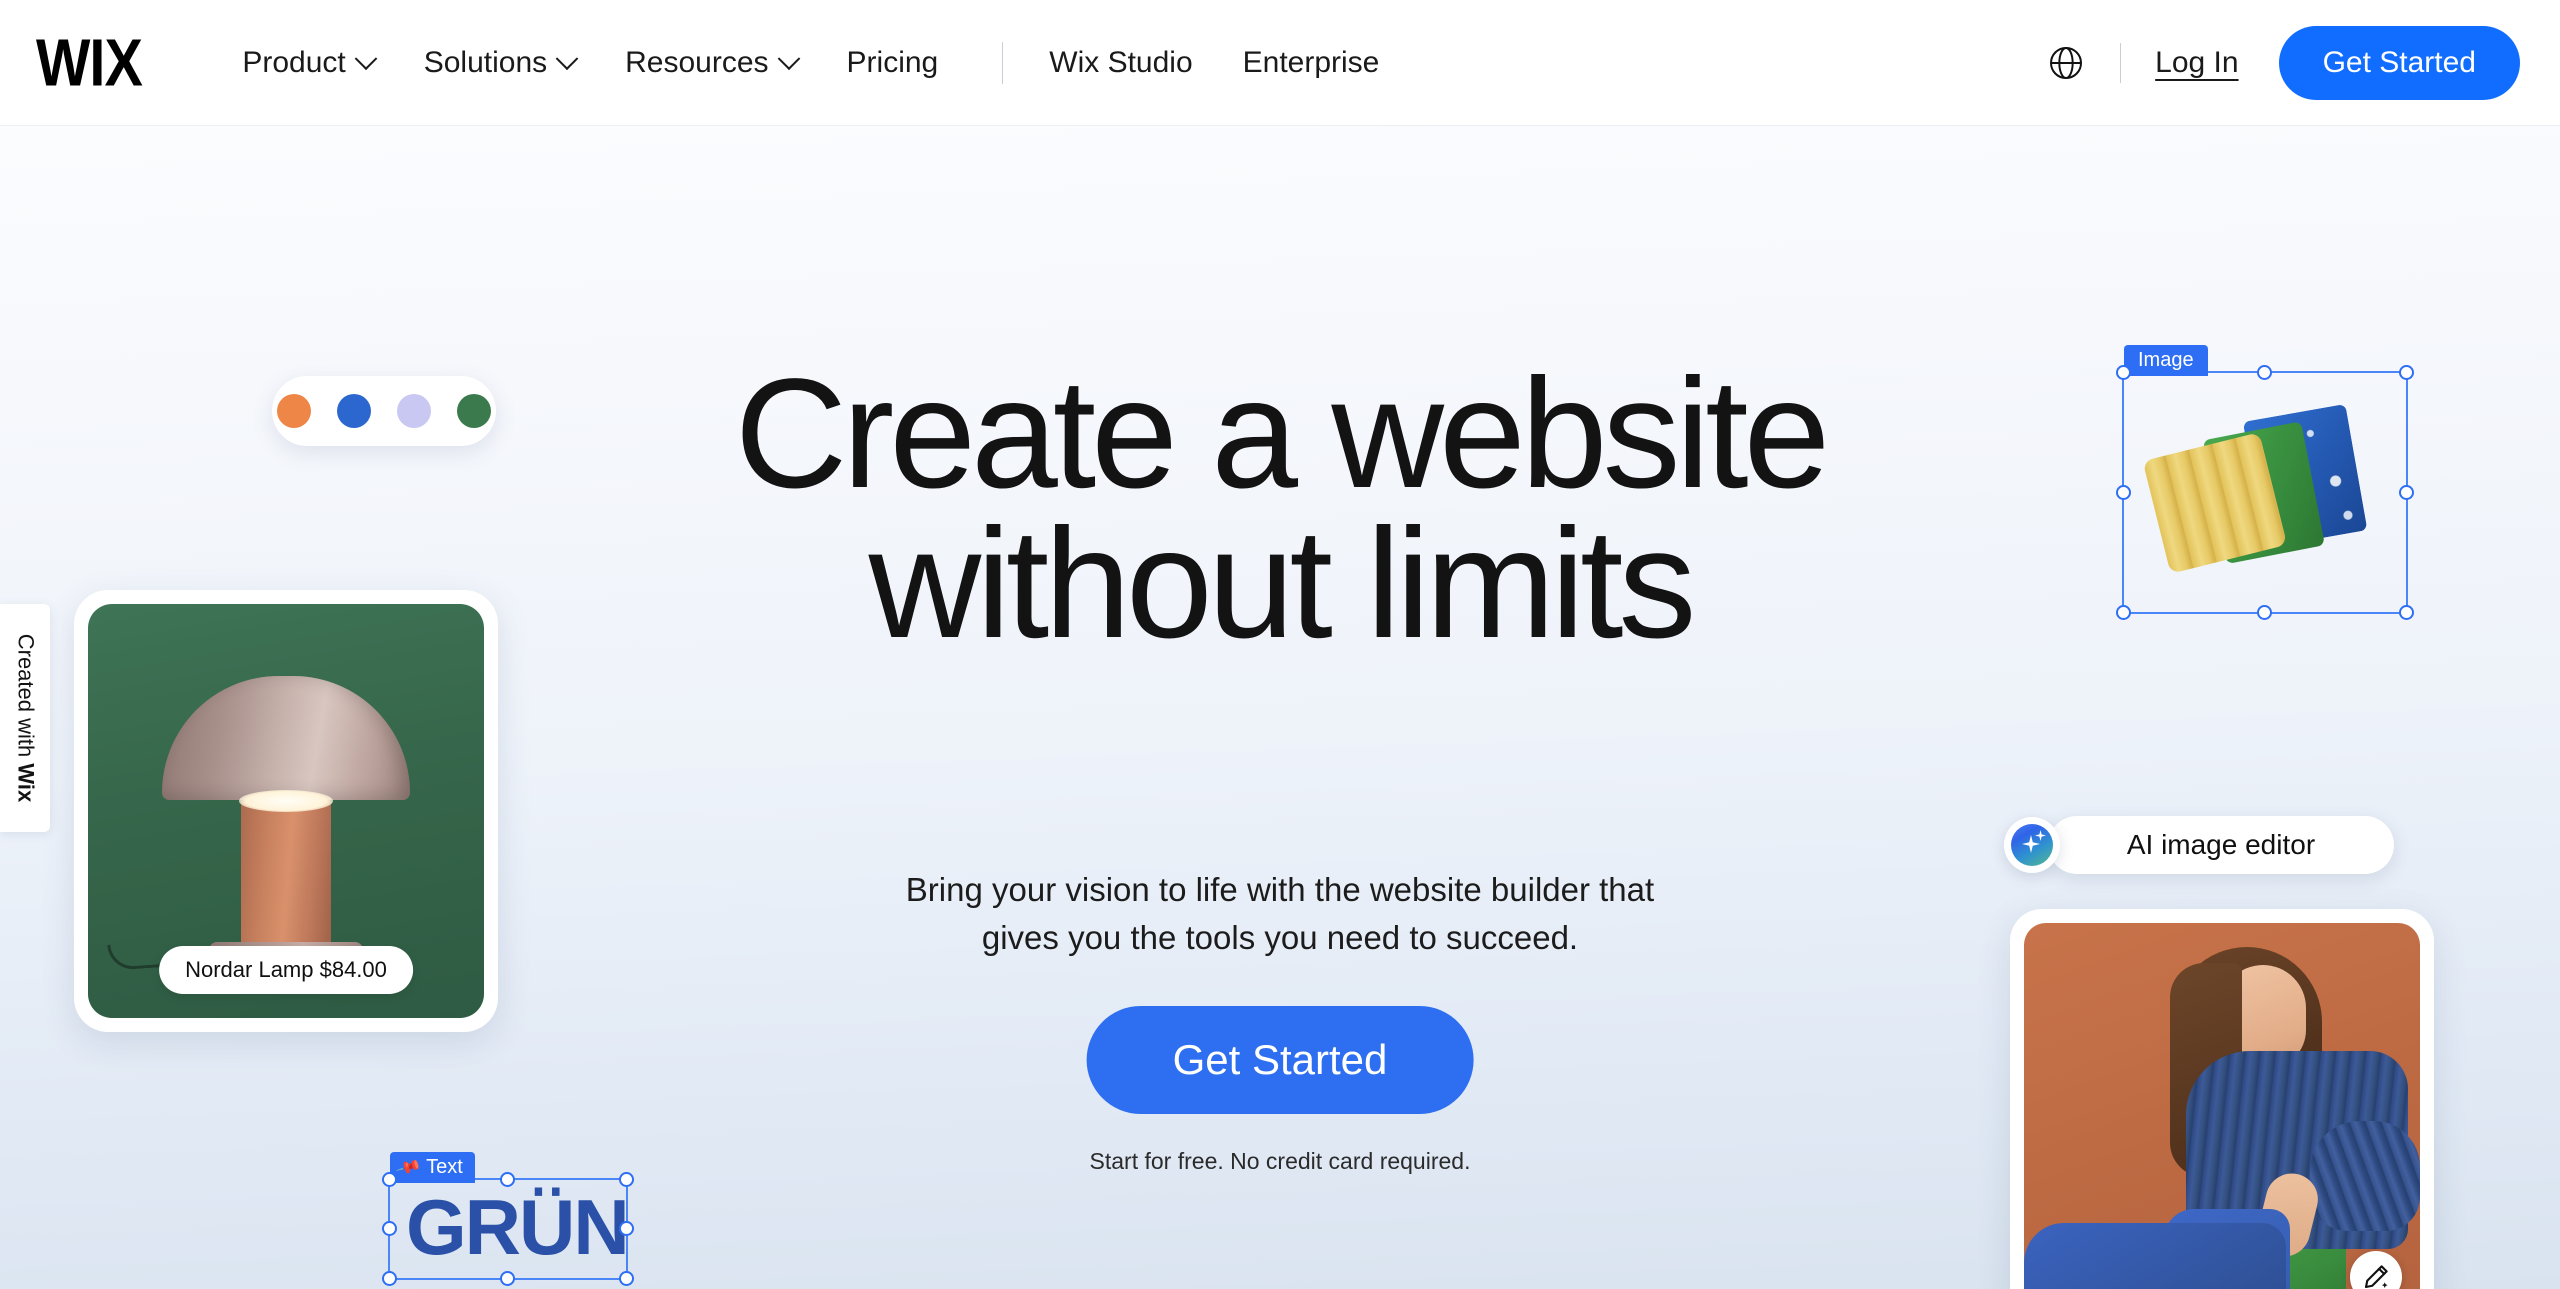 This screenshot has width=2560, height=1289. What do you see at coordinates (2222, 1106) in the screenshot?
I see `model-photo-image` at bounding box center [2222, 1106].